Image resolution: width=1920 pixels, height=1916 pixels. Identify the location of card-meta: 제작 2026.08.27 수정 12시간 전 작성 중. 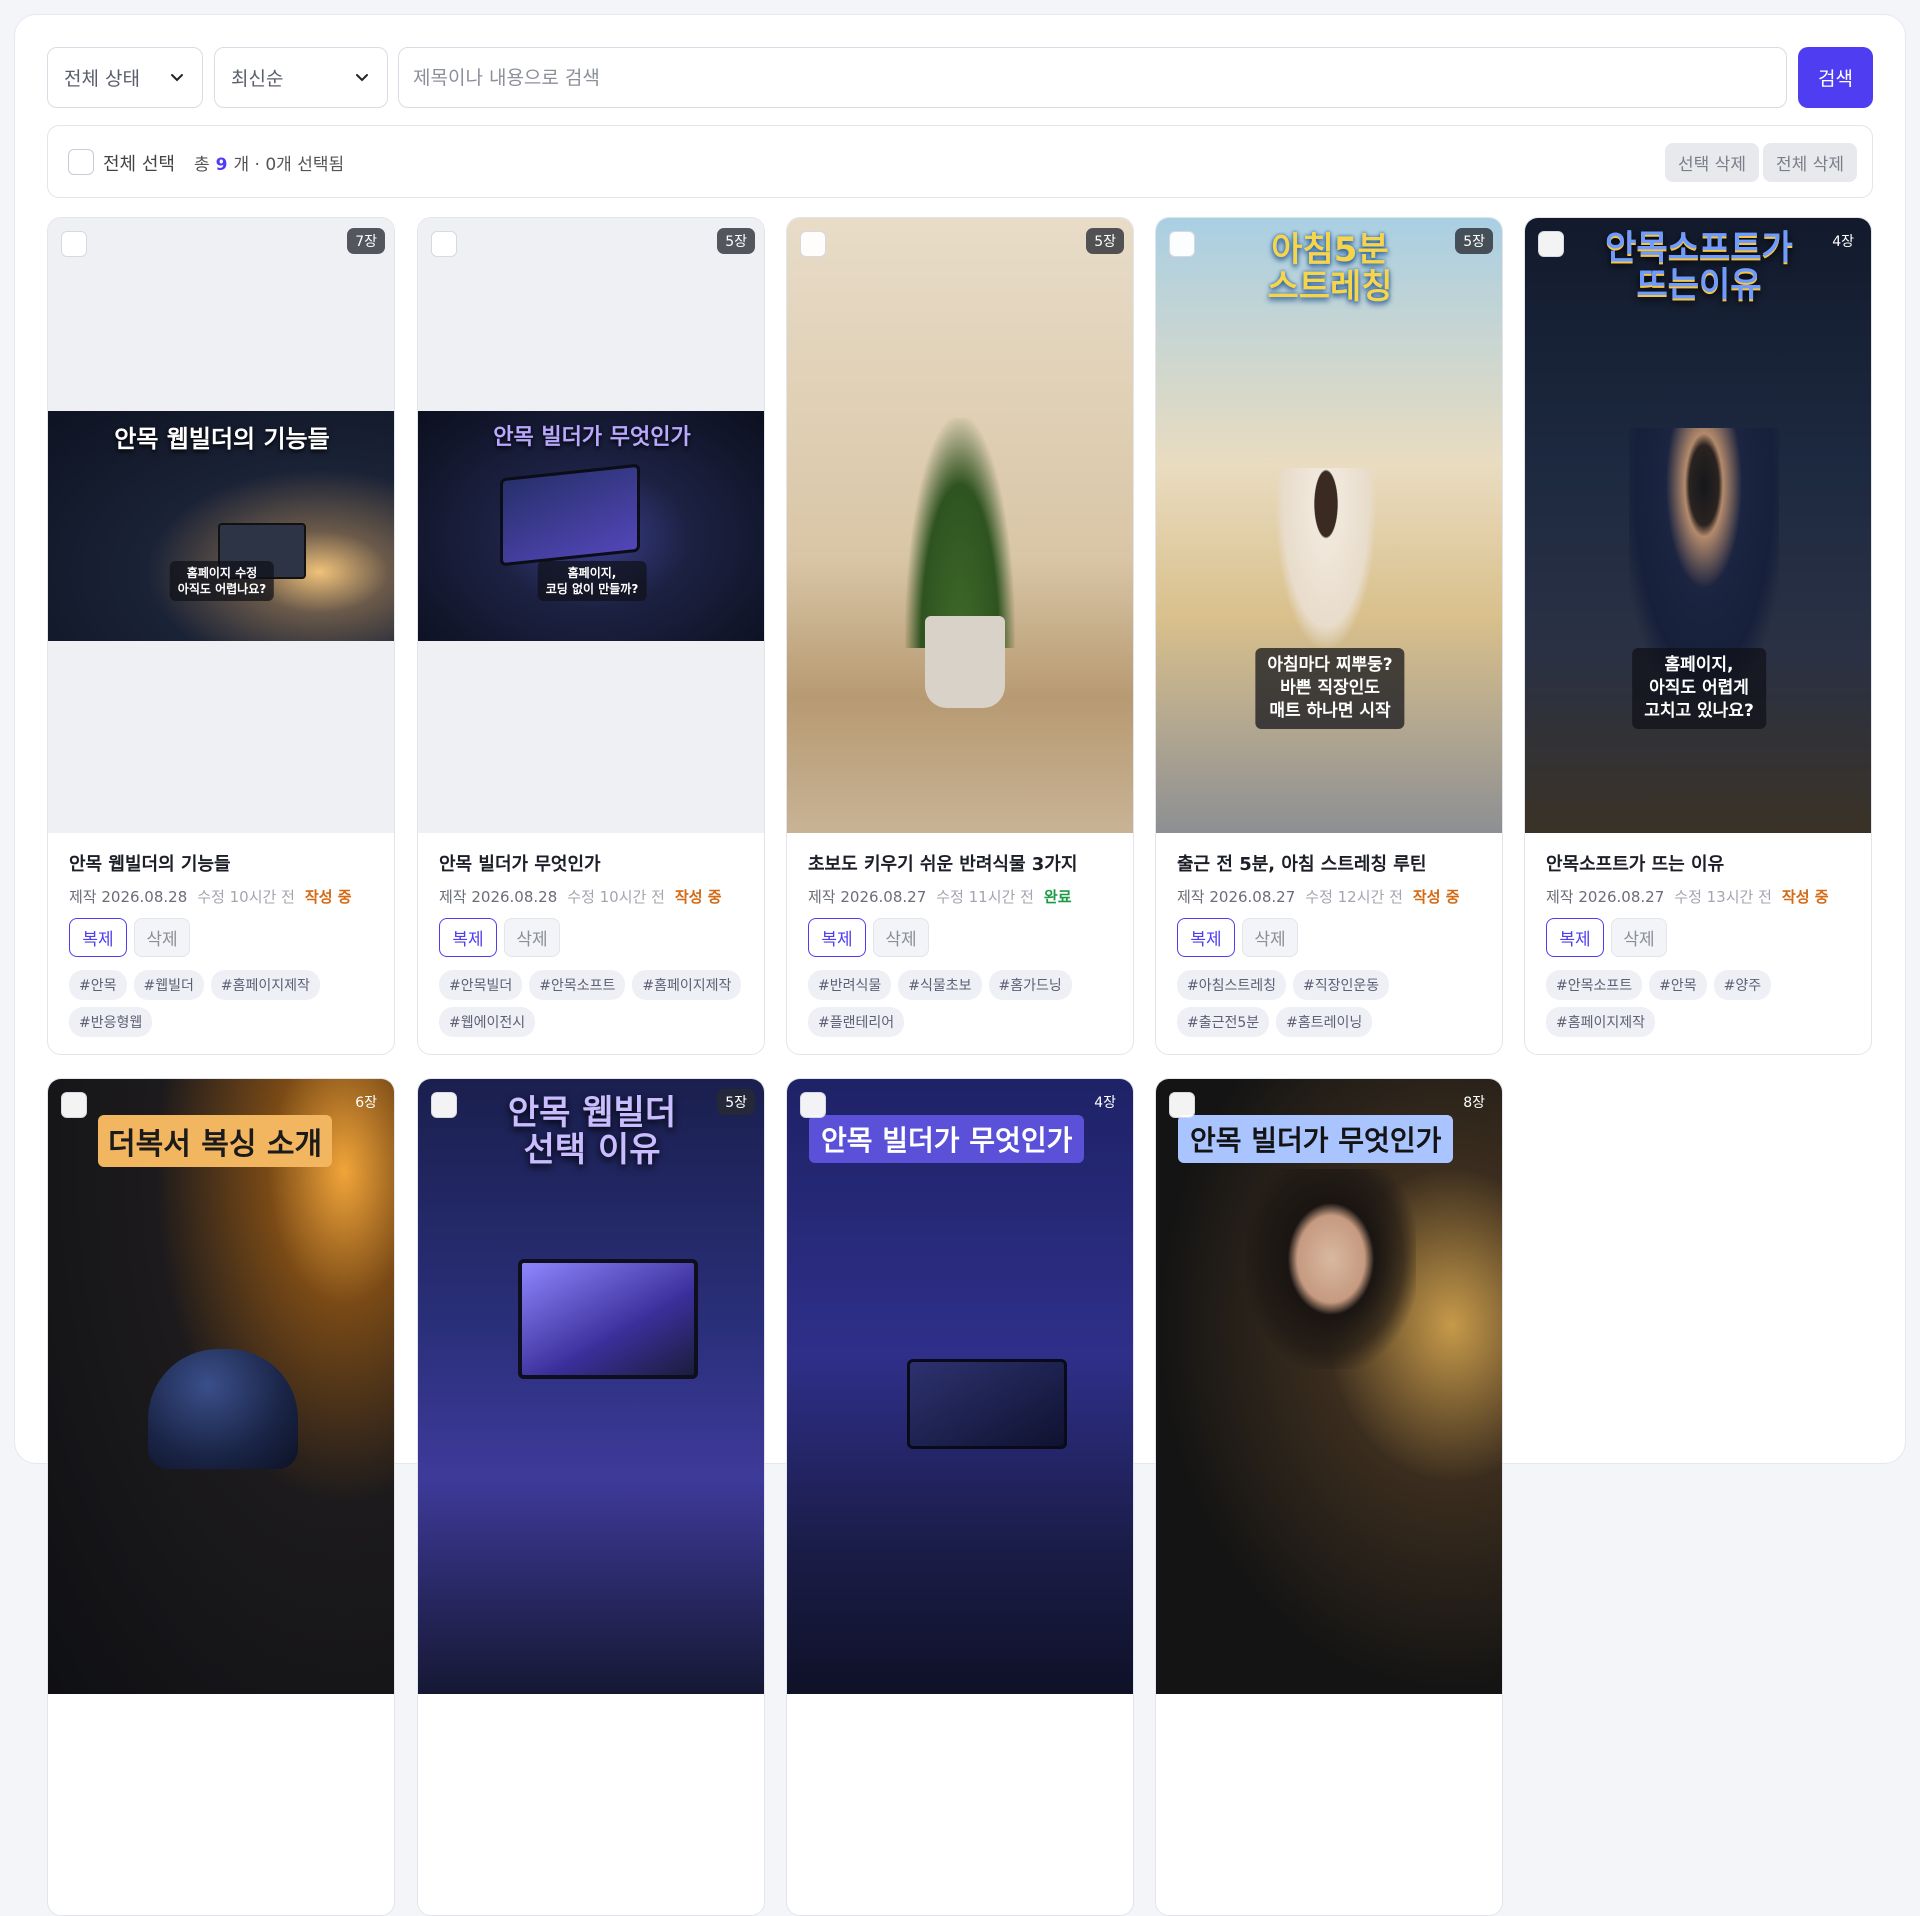
(1318, 896).